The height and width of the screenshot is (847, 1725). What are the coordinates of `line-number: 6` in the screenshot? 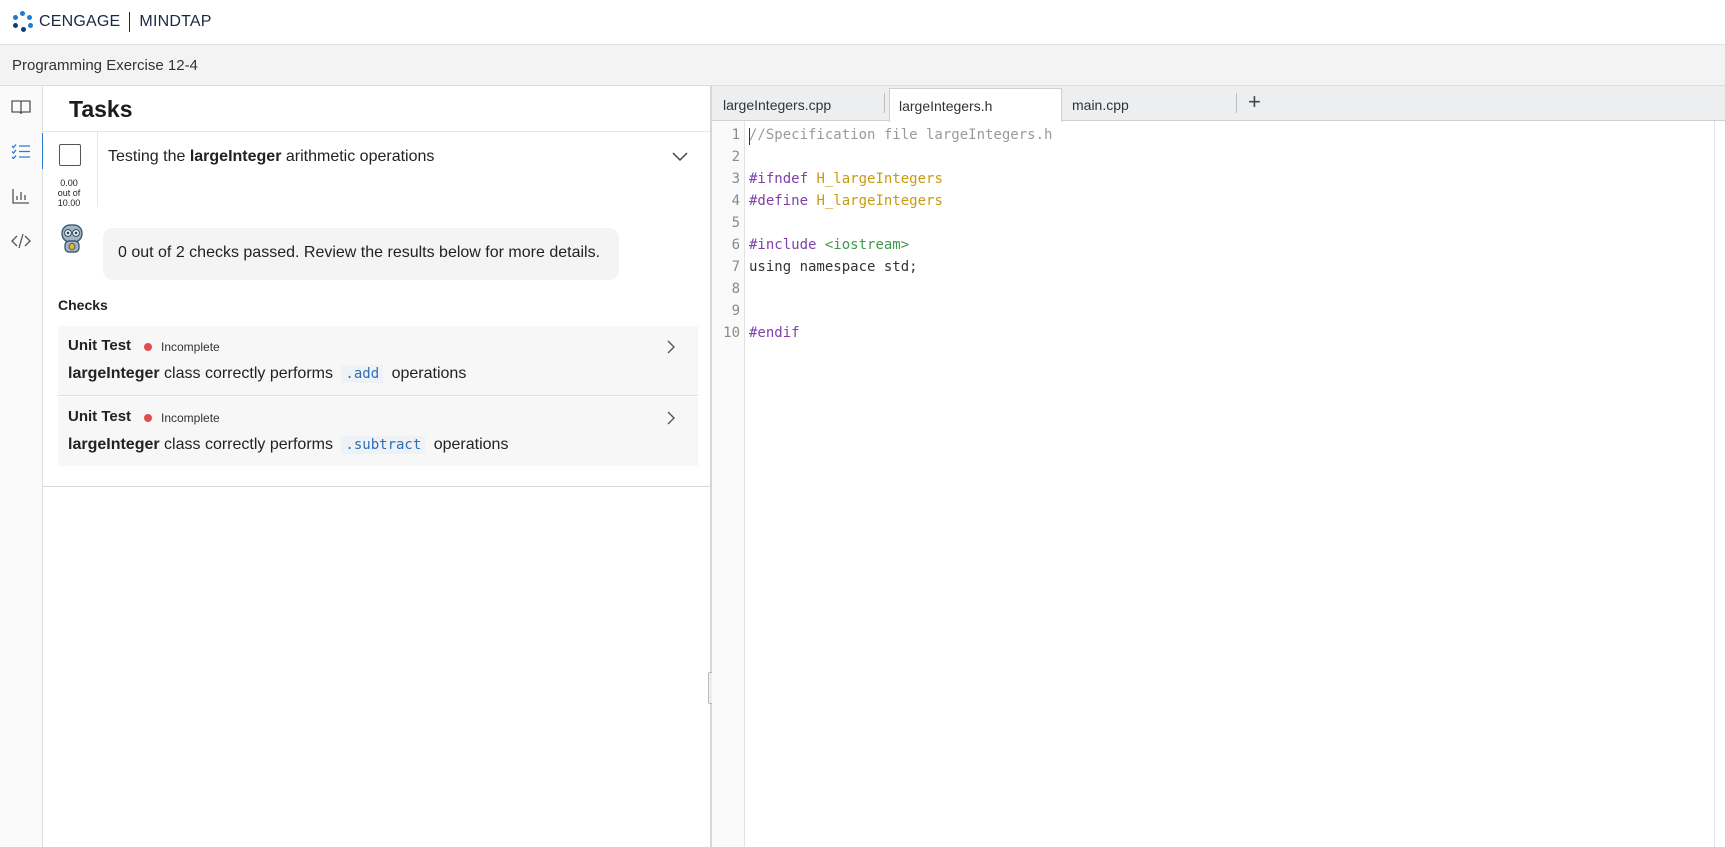 It's located at (735, 245).